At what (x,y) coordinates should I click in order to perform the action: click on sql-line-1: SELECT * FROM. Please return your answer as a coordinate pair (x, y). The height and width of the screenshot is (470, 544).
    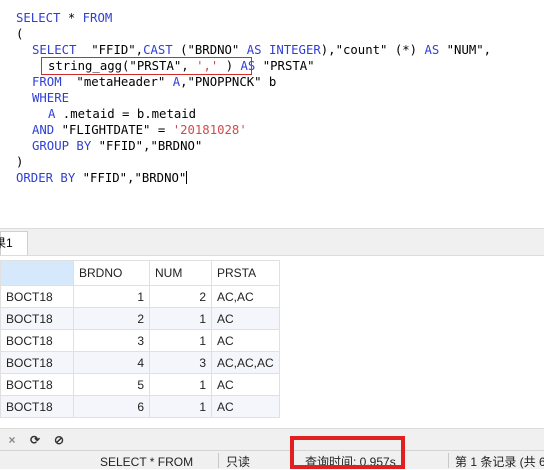
    Looking at the image, I should click on (64, 18).